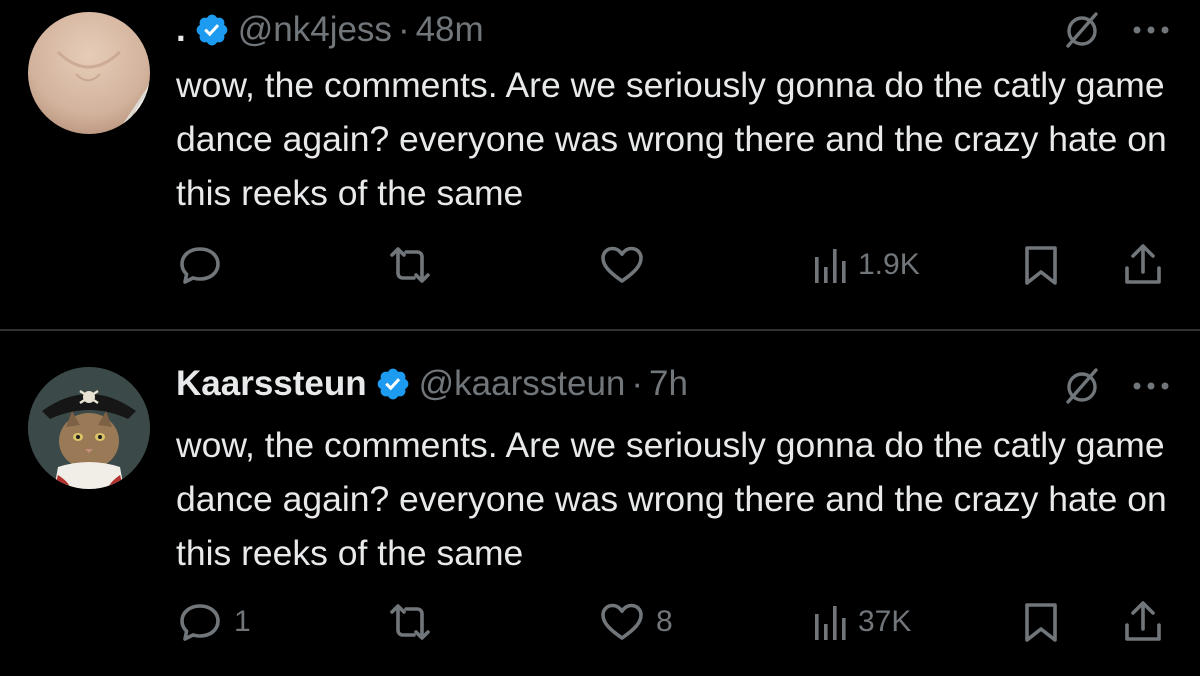 The image size is (1200, 676). I want to click on like-button: 8, so click(635, 622).